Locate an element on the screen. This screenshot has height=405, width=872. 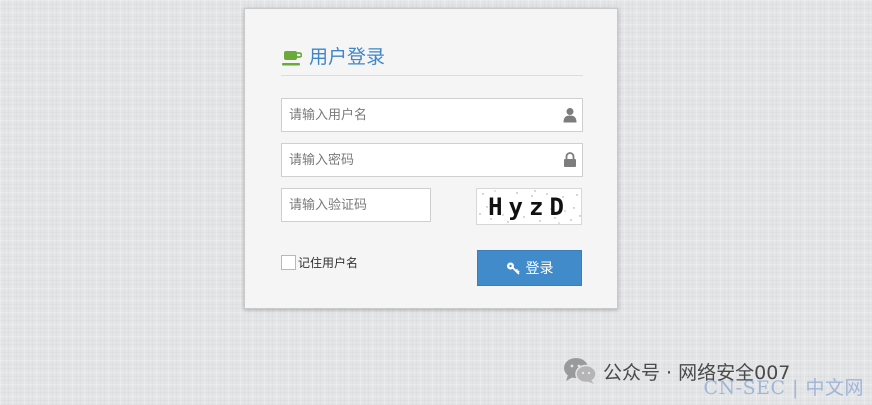
remember-checkbox is located at coordinates (288, 262).